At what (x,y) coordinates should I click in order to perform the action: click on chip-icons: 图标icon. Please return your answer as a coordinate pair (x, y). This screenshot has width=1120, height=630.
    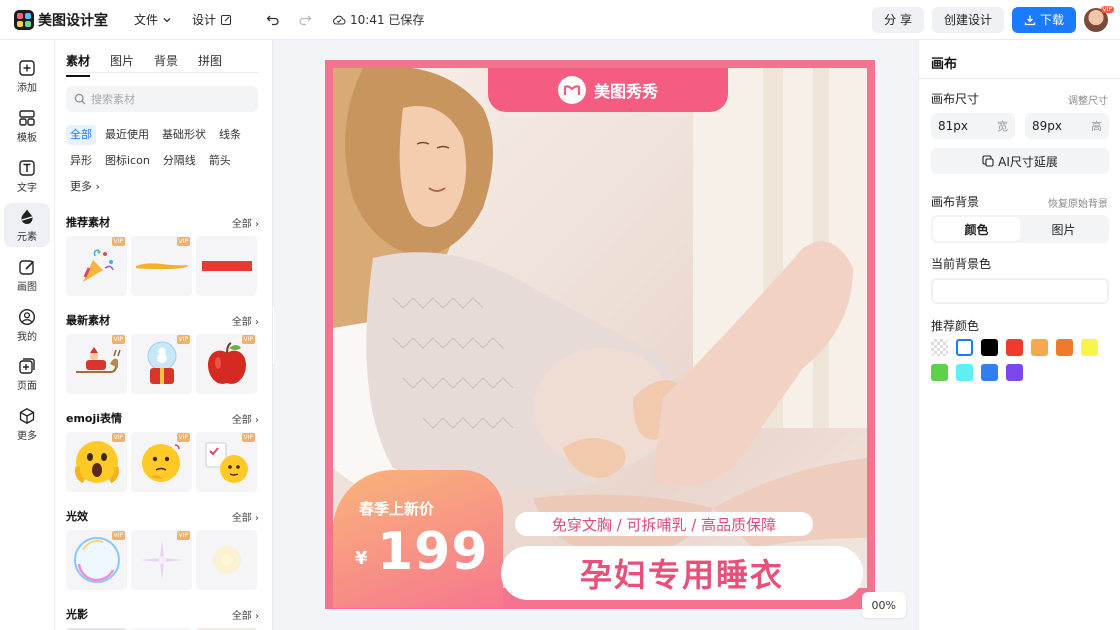
    Looking at the image, I should click on (127, 161).